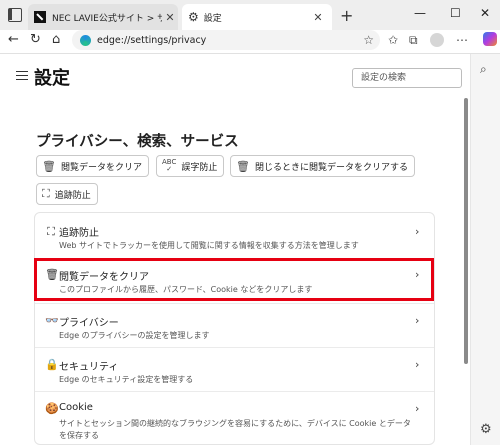 The image size is (500, 445). Describe the element at coordinates (89, 367) in the screenshot. I see `list-item-title: セキュリティ` at that location.